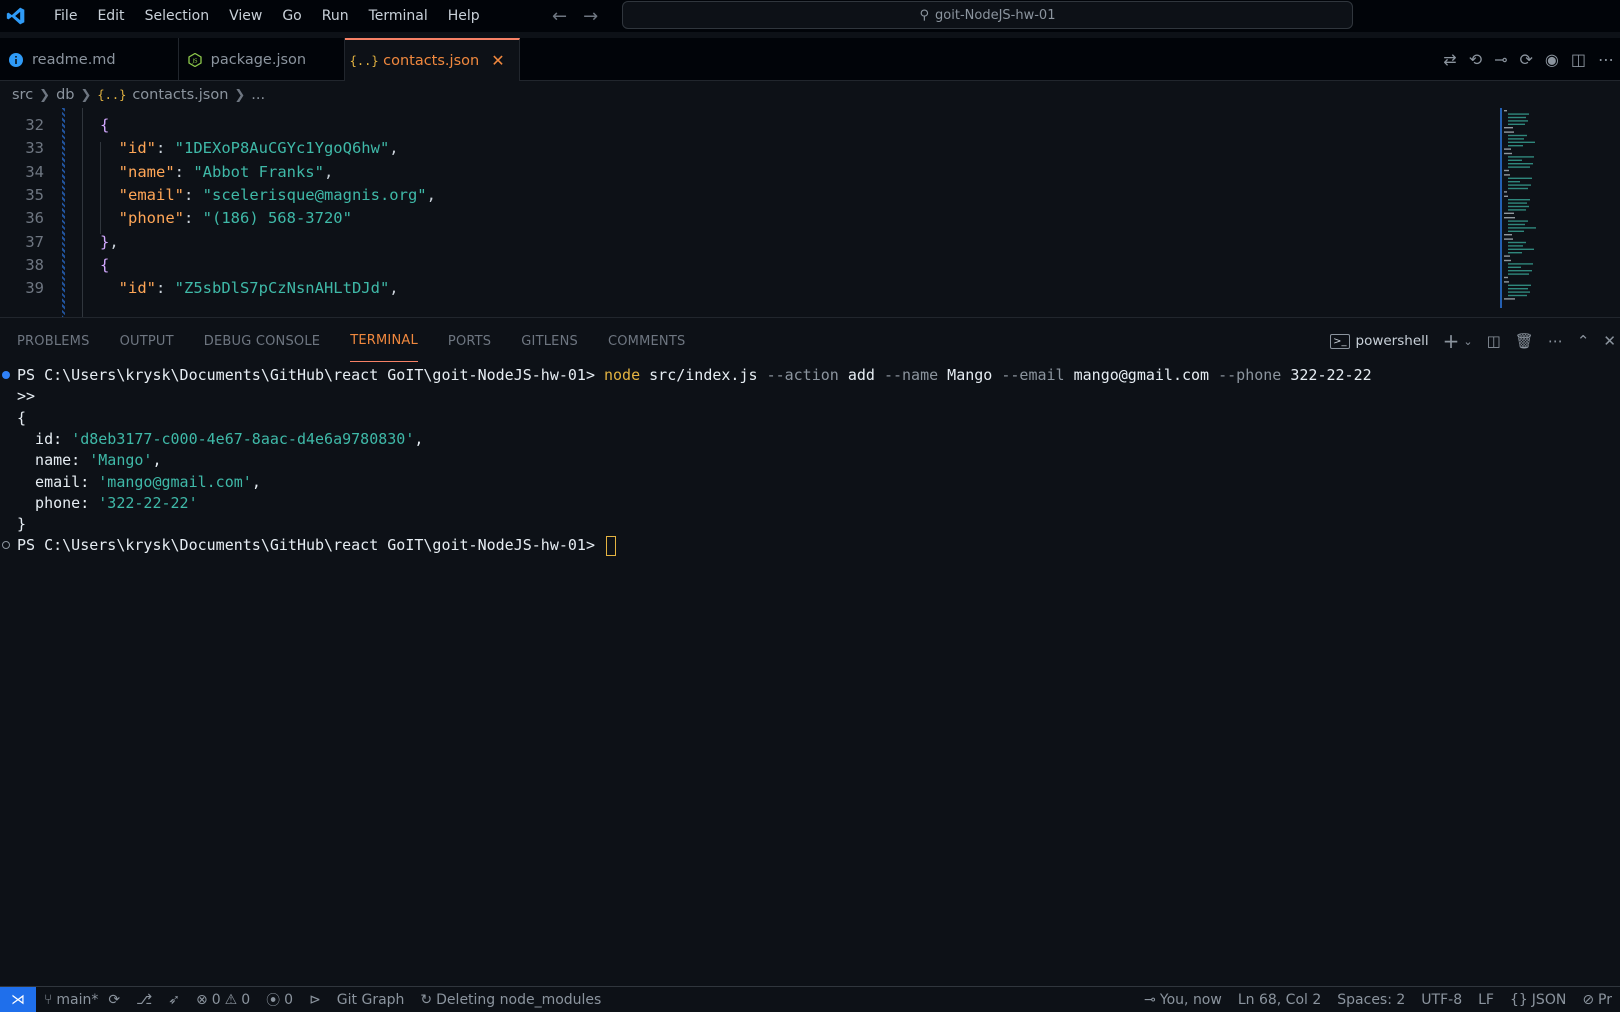  Describe the element at coordinates (48, 999) in the screenshot. I see `git-branch-icon: ⑂` at that location.